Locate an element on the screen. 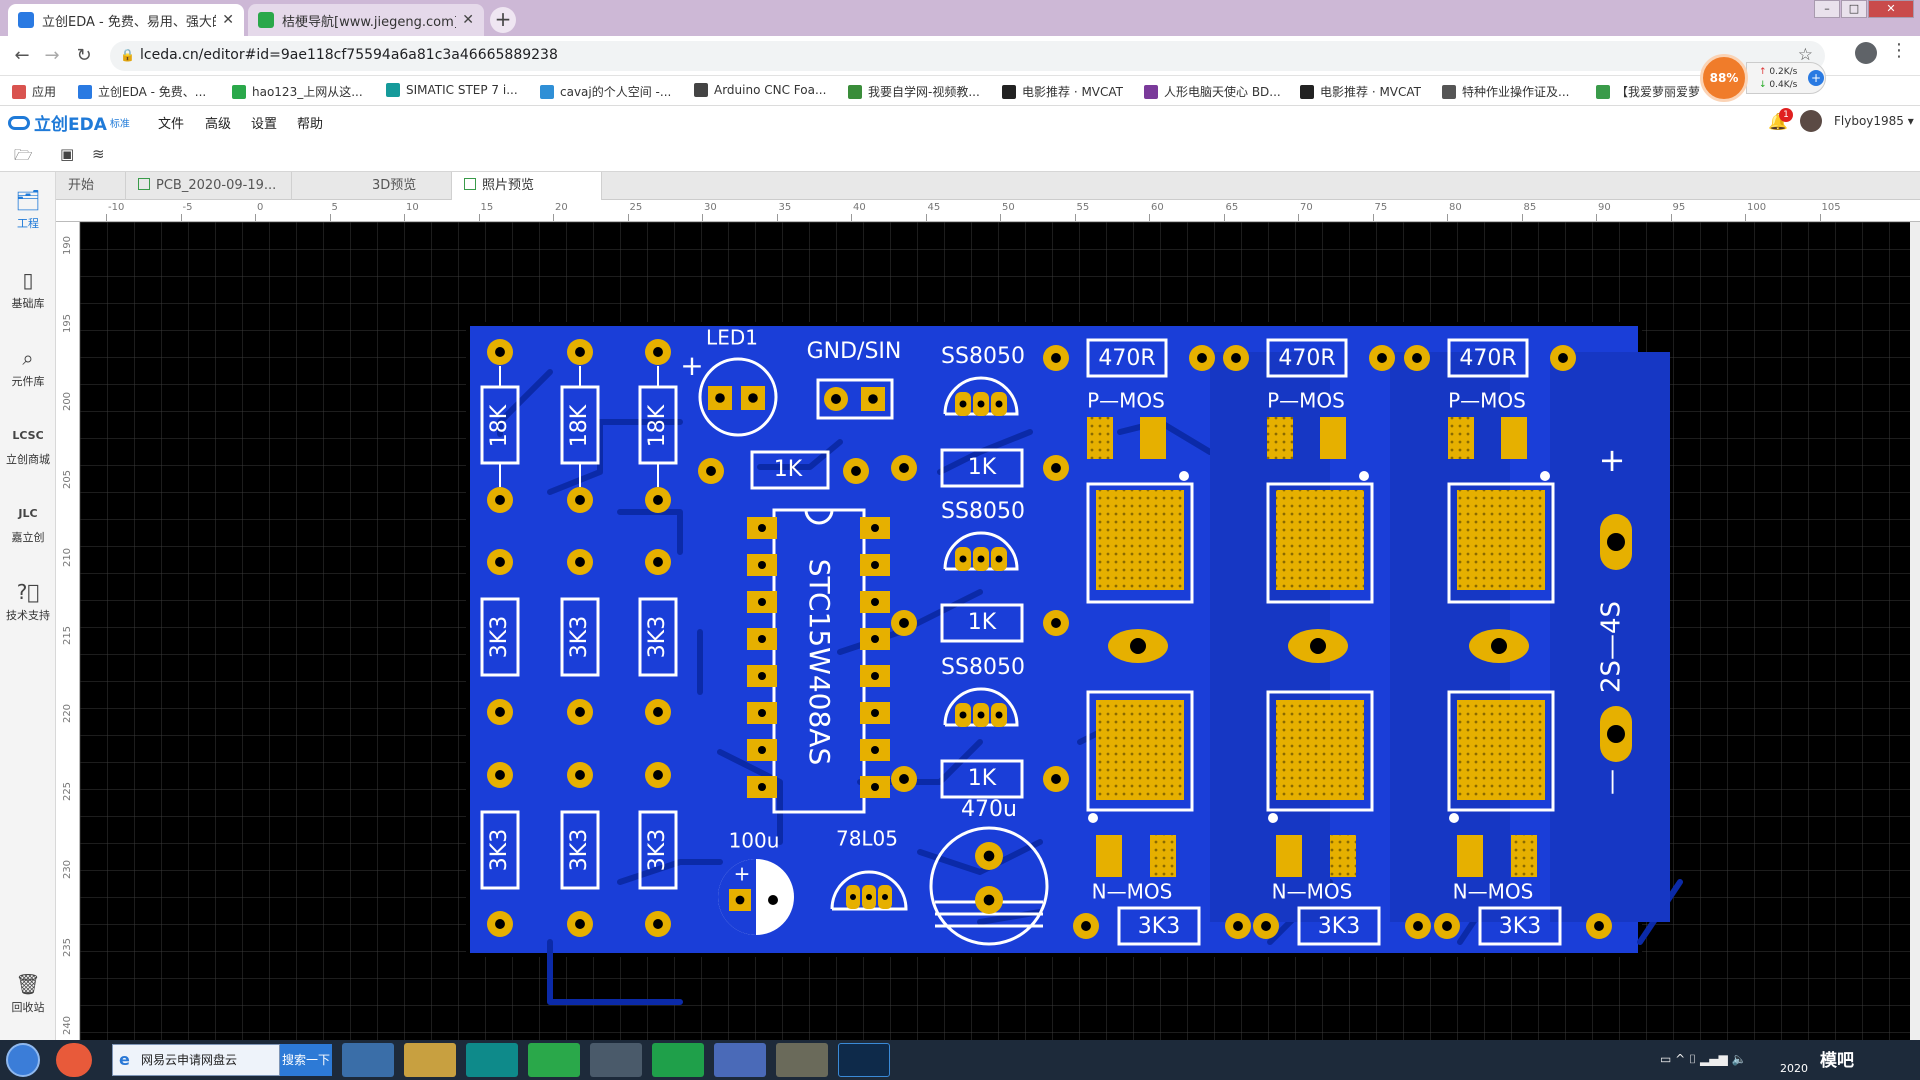  smd-pad is located at coordinates (1514, 438).